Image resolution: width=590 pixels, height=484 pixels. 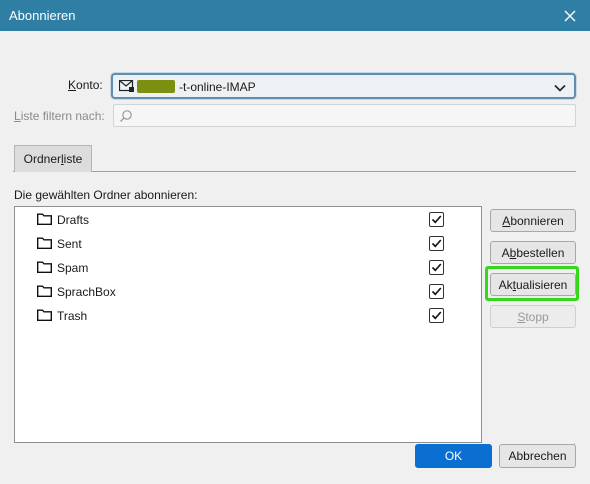 What do you see at coordinates (248, 268) in the screenshot?
I see `list-item: Spam` at bounding box center [248, 268].